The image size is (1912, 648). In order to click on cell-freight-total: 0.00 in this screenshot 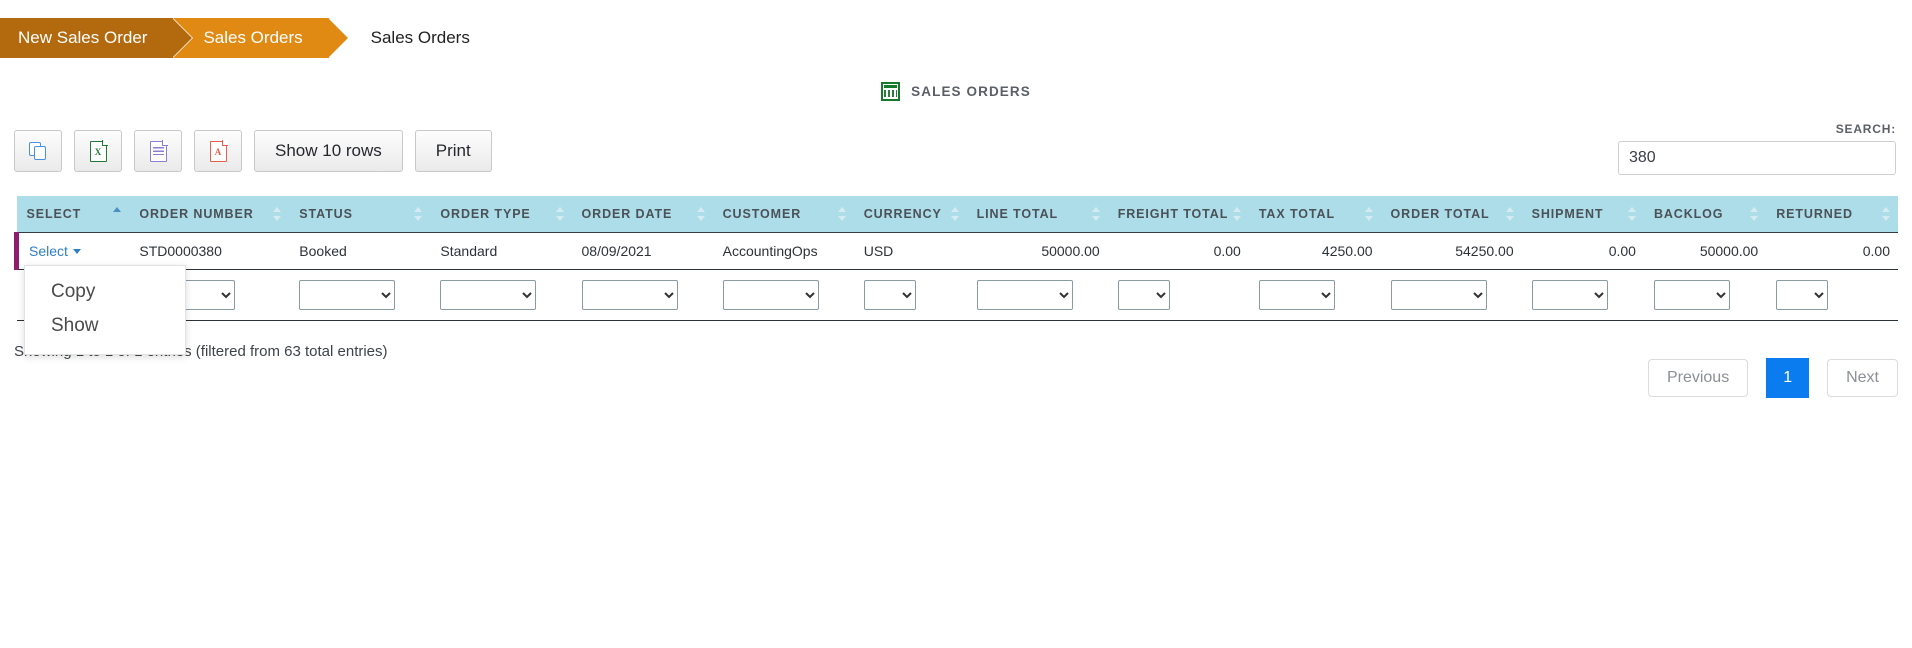, I will do `click(1178, 251)`.